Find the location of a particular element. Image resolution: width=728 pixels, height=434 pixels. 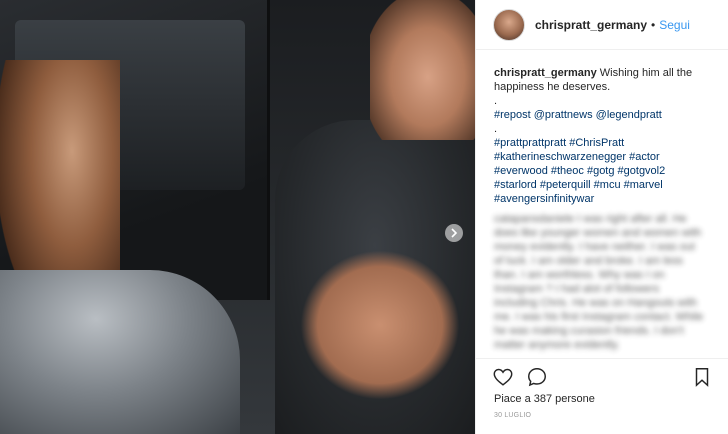

caption-hashtags: #repost @prattnews @legendpratt is located at coordinates (602, 115).